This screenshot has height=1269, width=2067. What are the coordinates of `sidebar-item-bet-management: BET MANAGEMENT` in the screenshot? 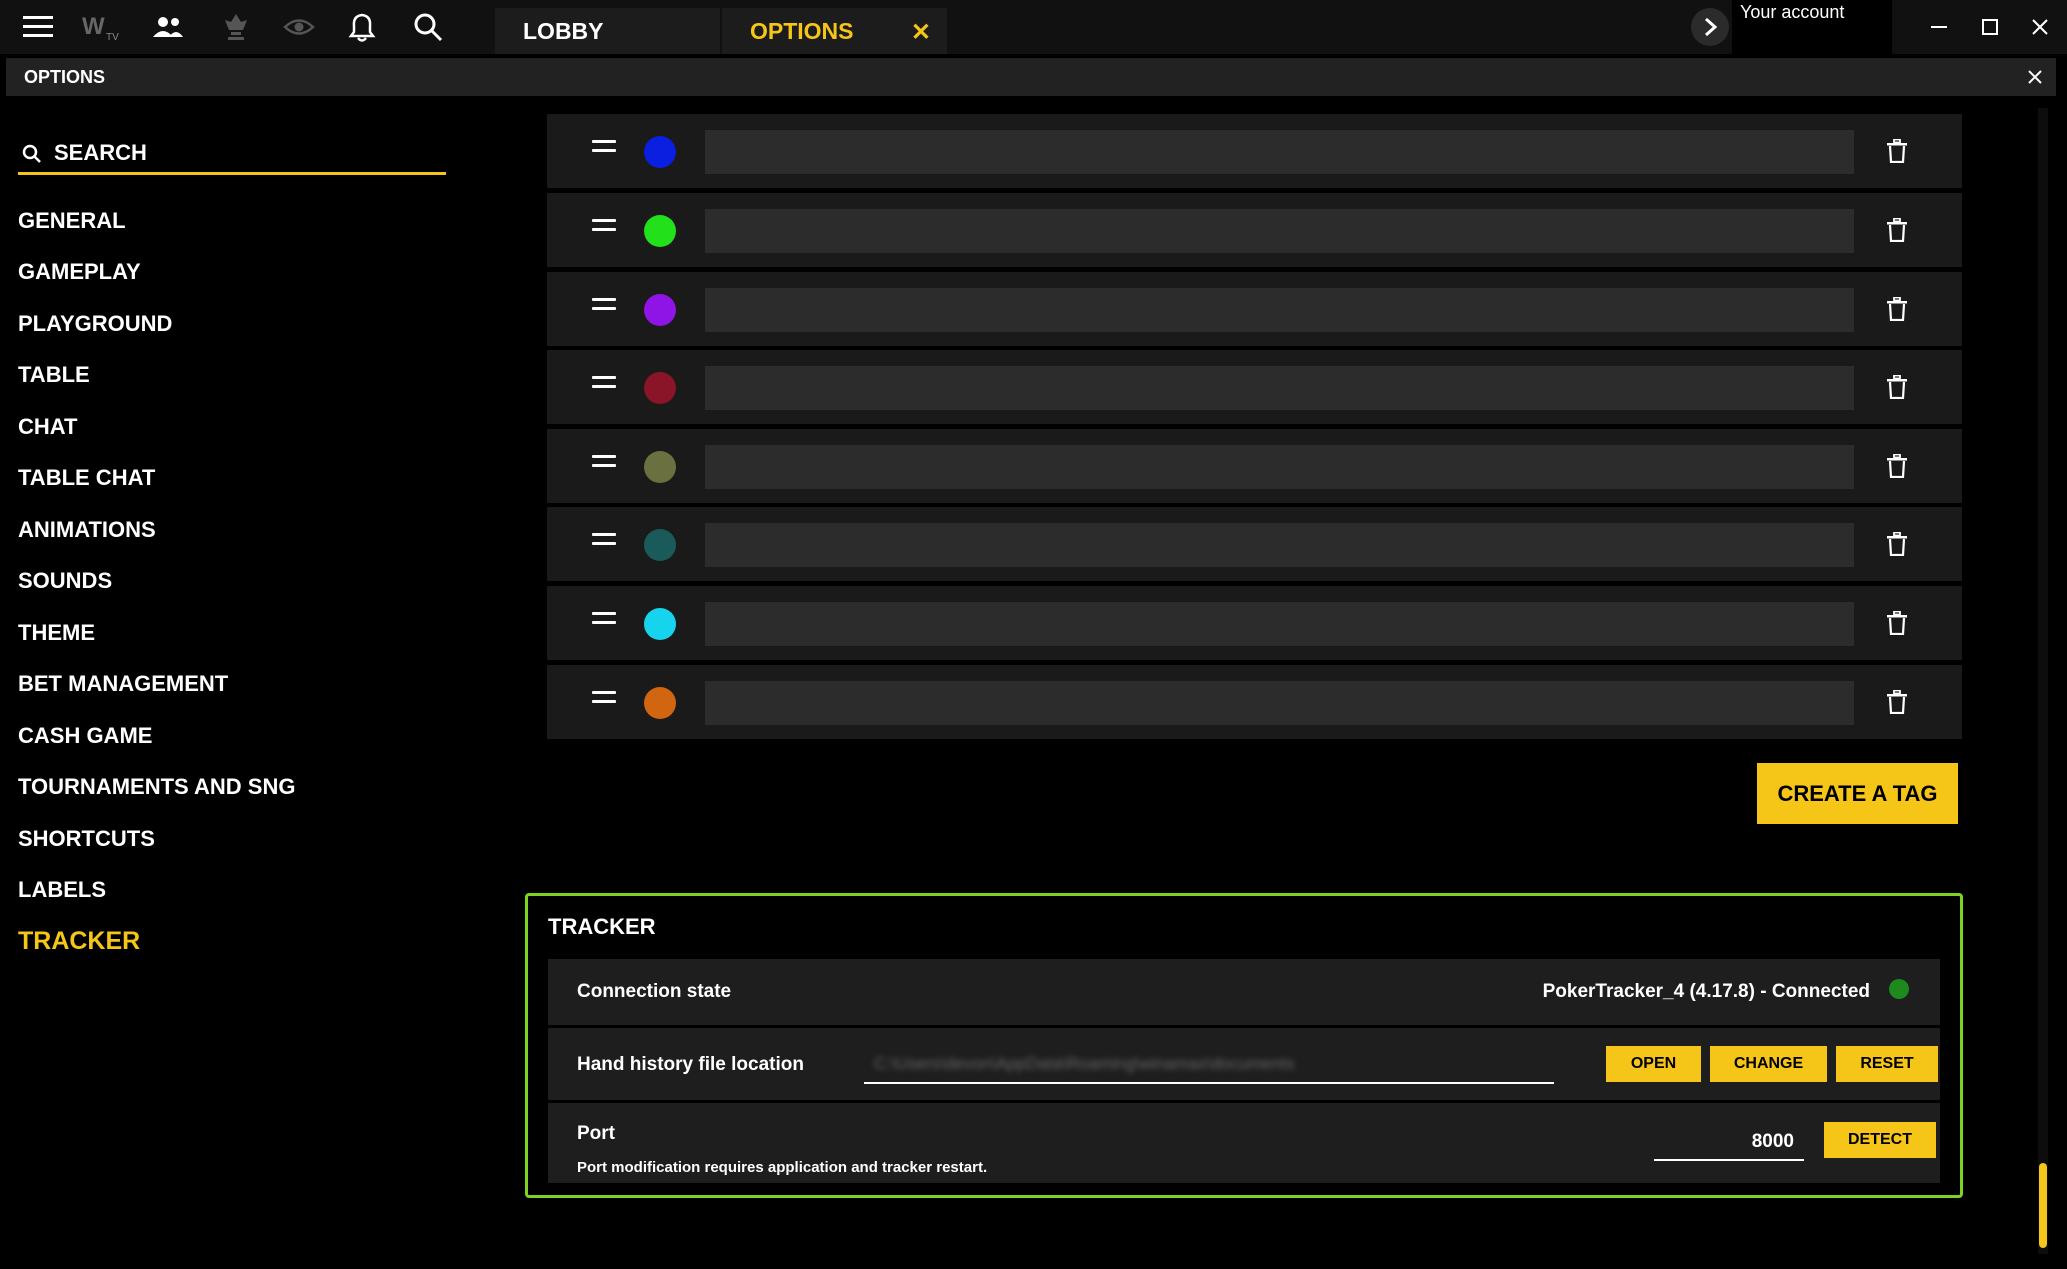 It's located at (123, 684).